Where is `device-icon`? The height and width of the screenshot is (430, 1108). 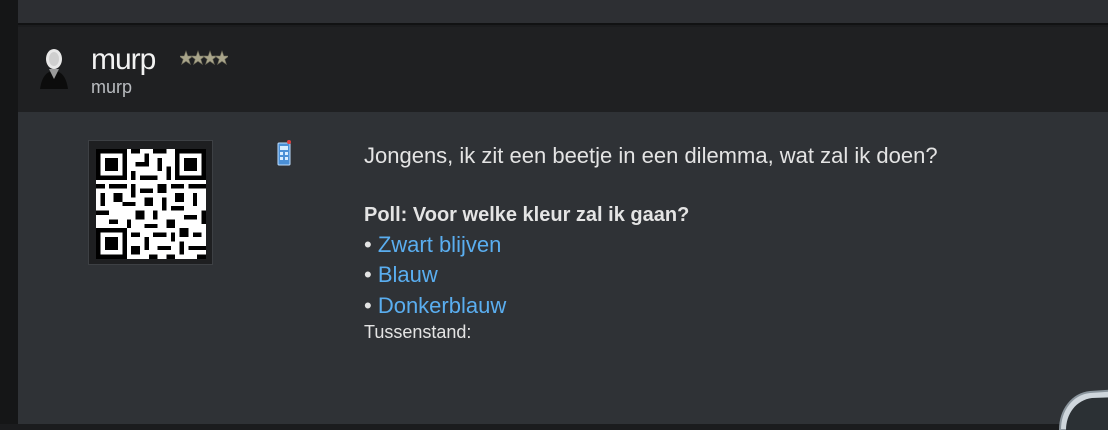 device-icon is located at coordinates (284, 153).